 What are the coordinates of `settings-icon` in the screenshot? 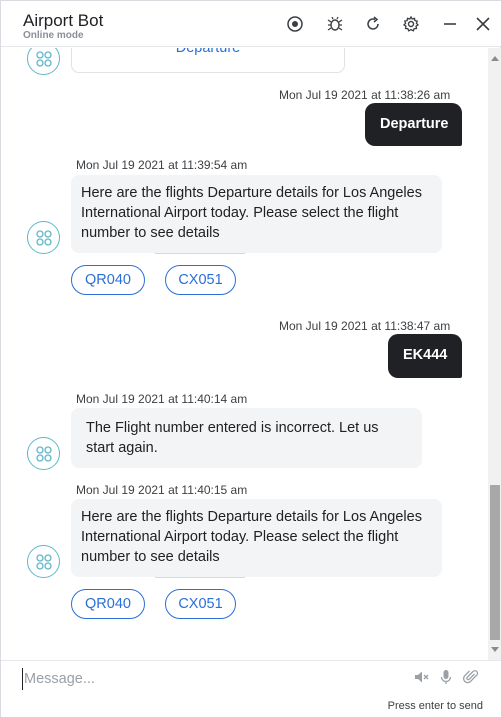 It's located at (411, 24).